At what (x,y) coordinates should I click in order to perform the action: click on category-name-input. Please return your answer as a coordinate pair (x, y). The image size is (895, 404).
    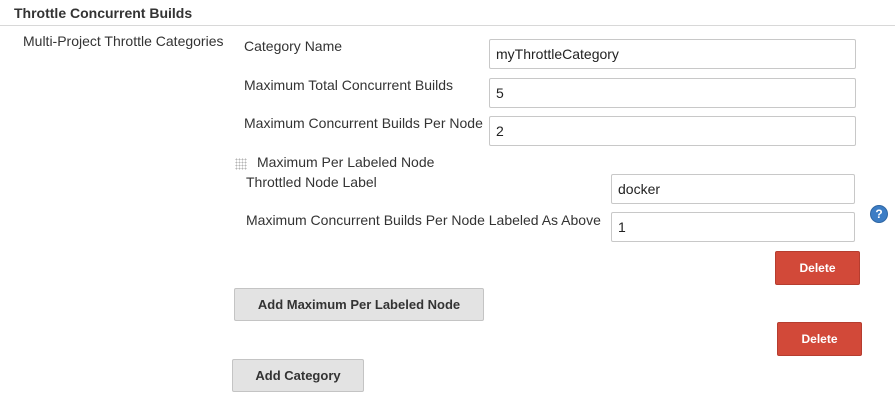
    Looking at the image, I should click on (672, 54).